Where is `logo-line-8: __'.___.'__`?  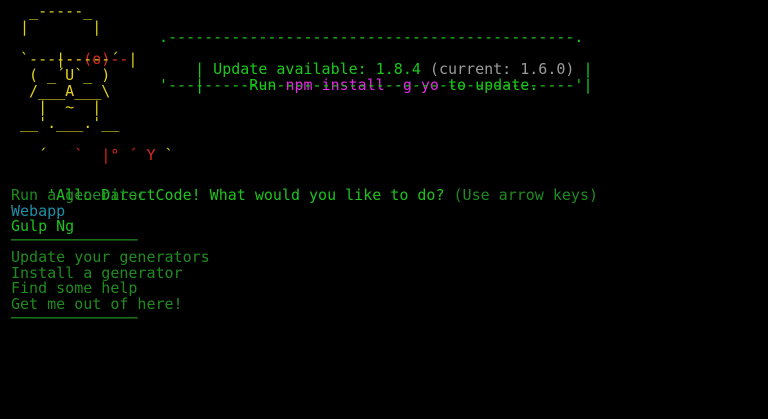
logo-line-8: __'.___.'__ is located at coordinates (65, 123).